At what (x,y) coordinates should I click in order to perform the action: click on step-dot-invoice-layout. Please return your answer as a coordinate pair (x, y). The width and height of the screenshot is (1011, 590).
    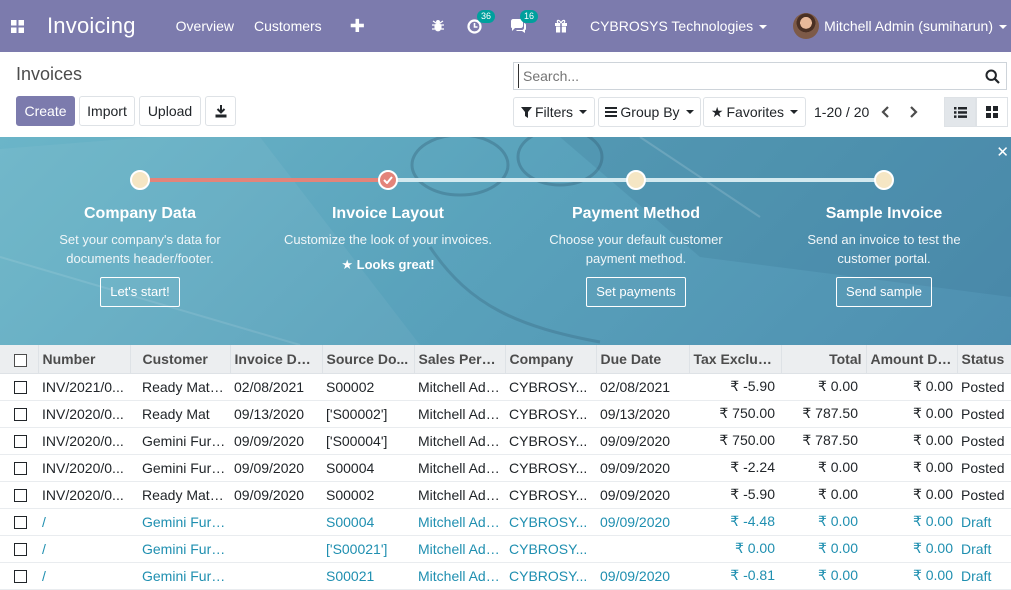
    Looking at the image, I should click on (388, 180).